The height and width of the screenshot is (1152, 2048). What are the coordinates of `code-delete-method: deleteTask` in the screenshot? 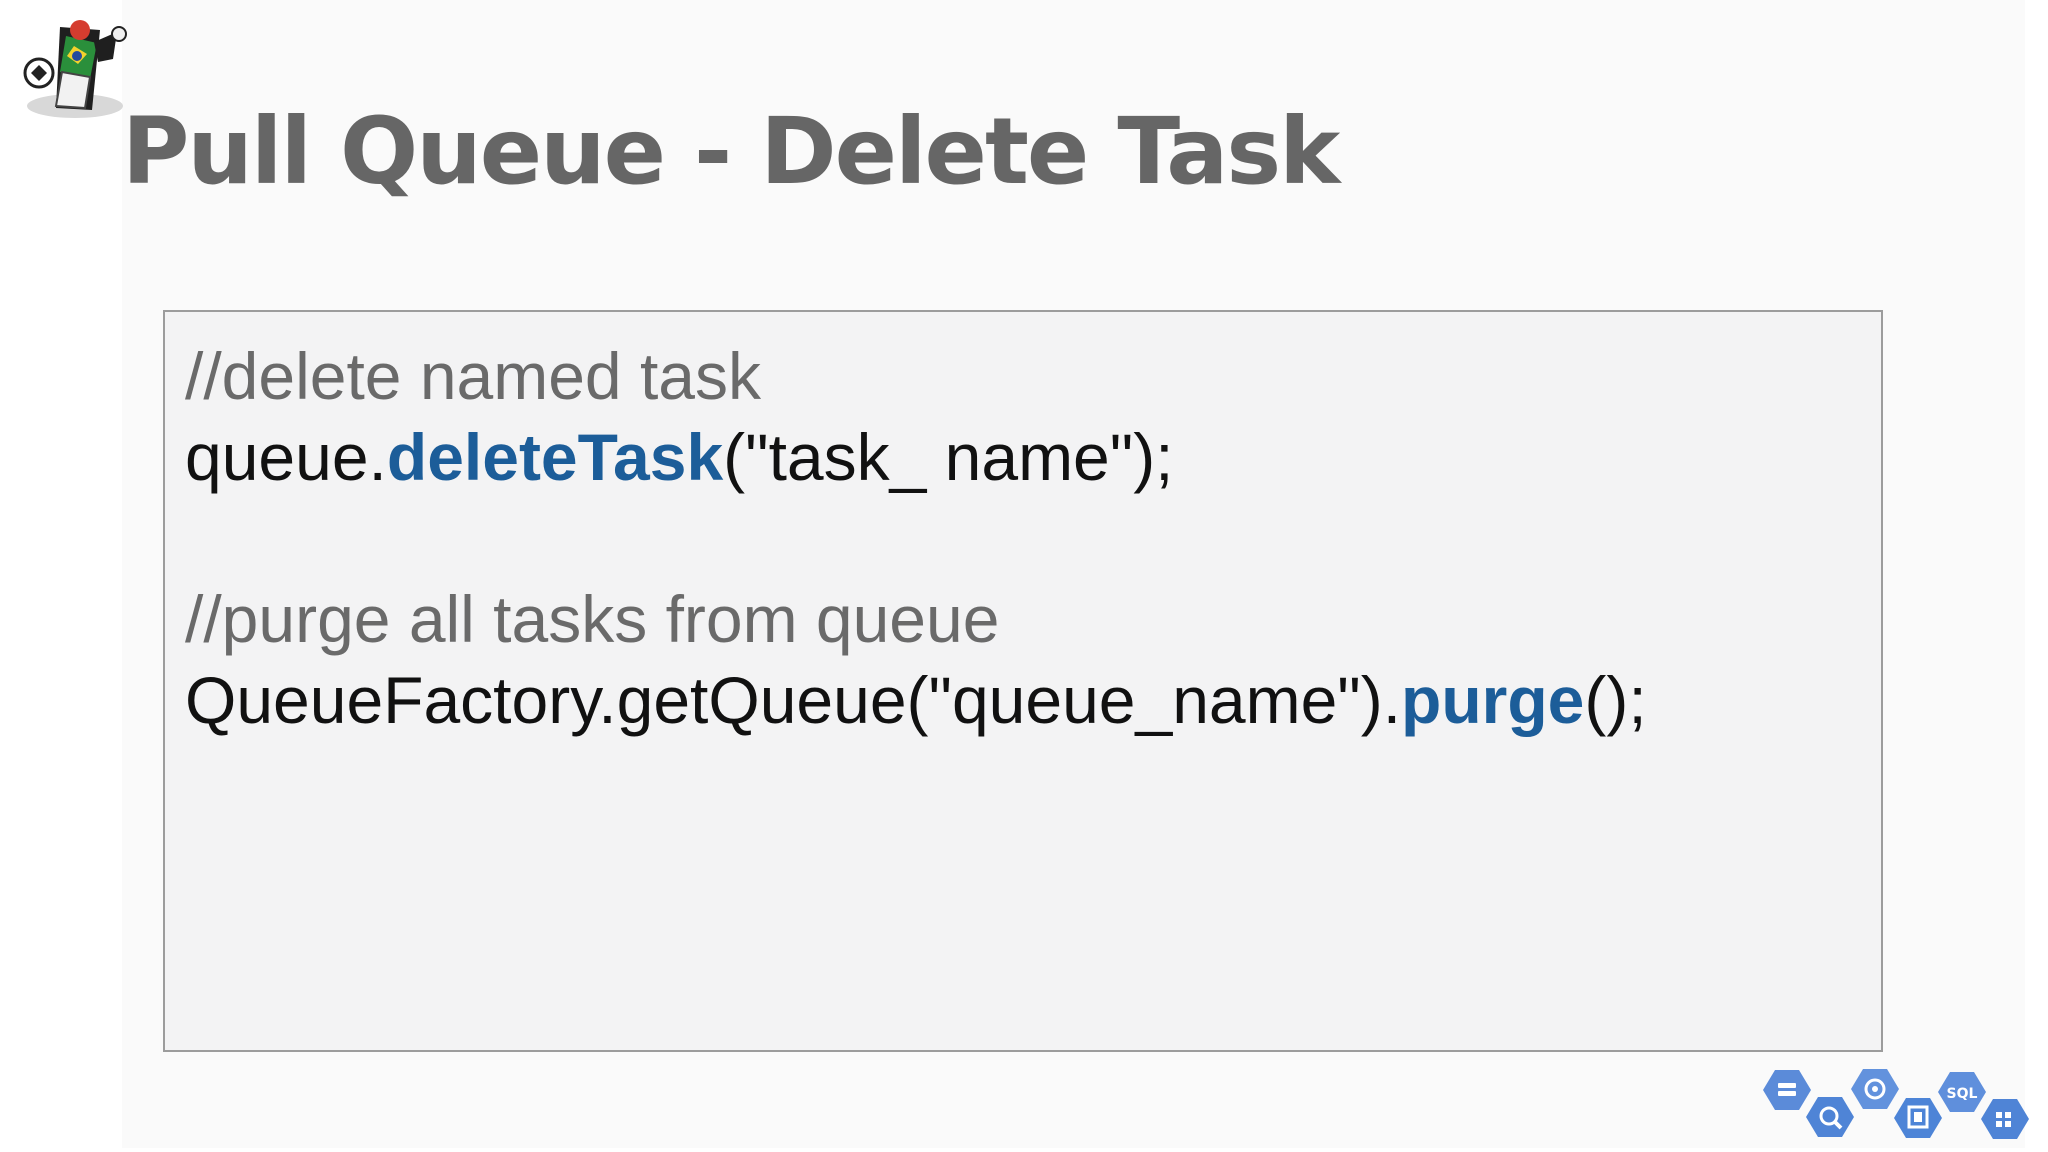 It's located at (555, 457).